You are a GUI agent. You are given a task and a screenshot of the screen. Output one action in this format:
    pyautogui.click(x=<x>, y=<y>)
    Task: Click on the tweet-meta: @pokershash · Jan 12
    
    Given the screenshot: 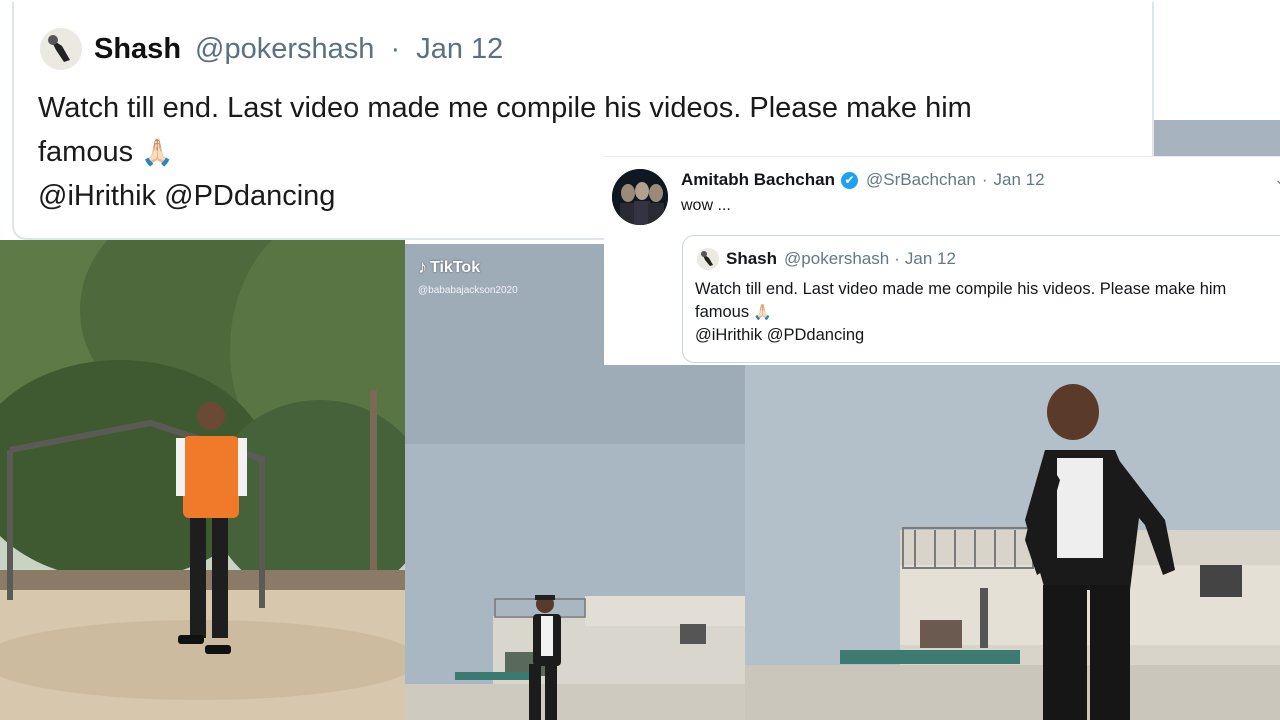 What is the action you would take?
    pyautogui.click(x=349, y=49)
    